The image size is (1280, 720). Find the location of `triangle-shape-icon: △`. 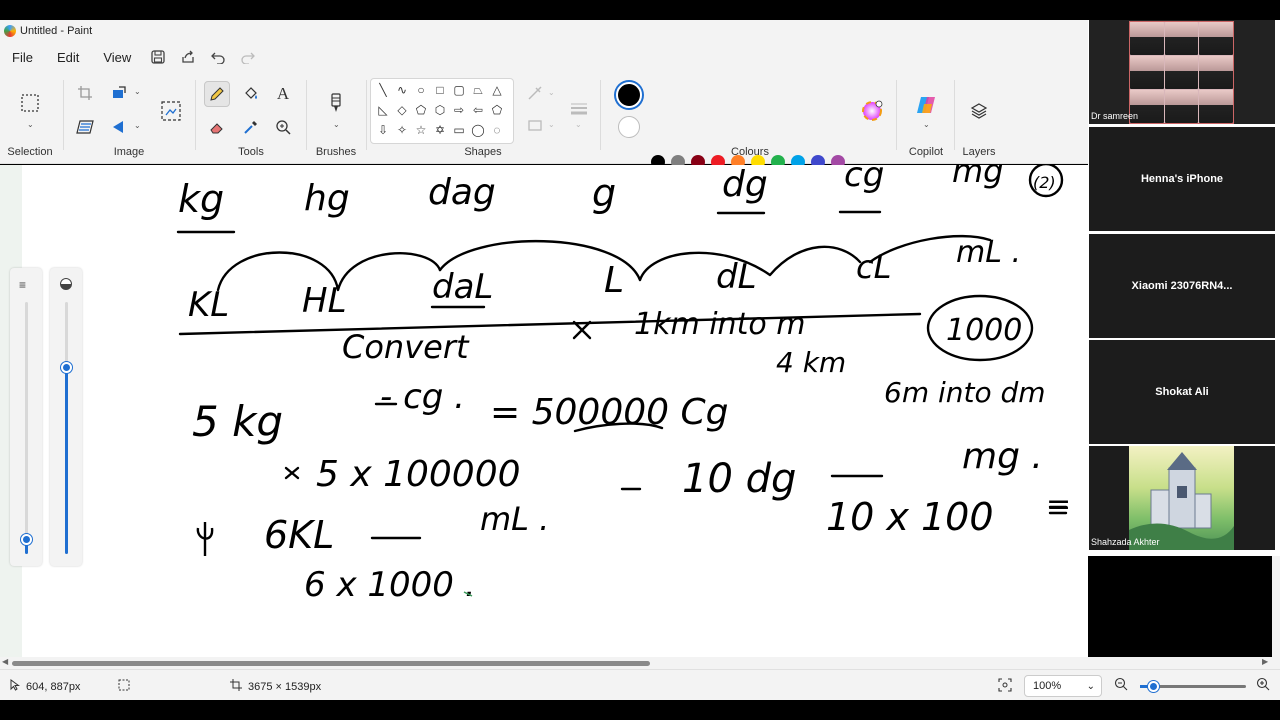

triangle-shape-icon: △ is located at coordinates (497, 90).